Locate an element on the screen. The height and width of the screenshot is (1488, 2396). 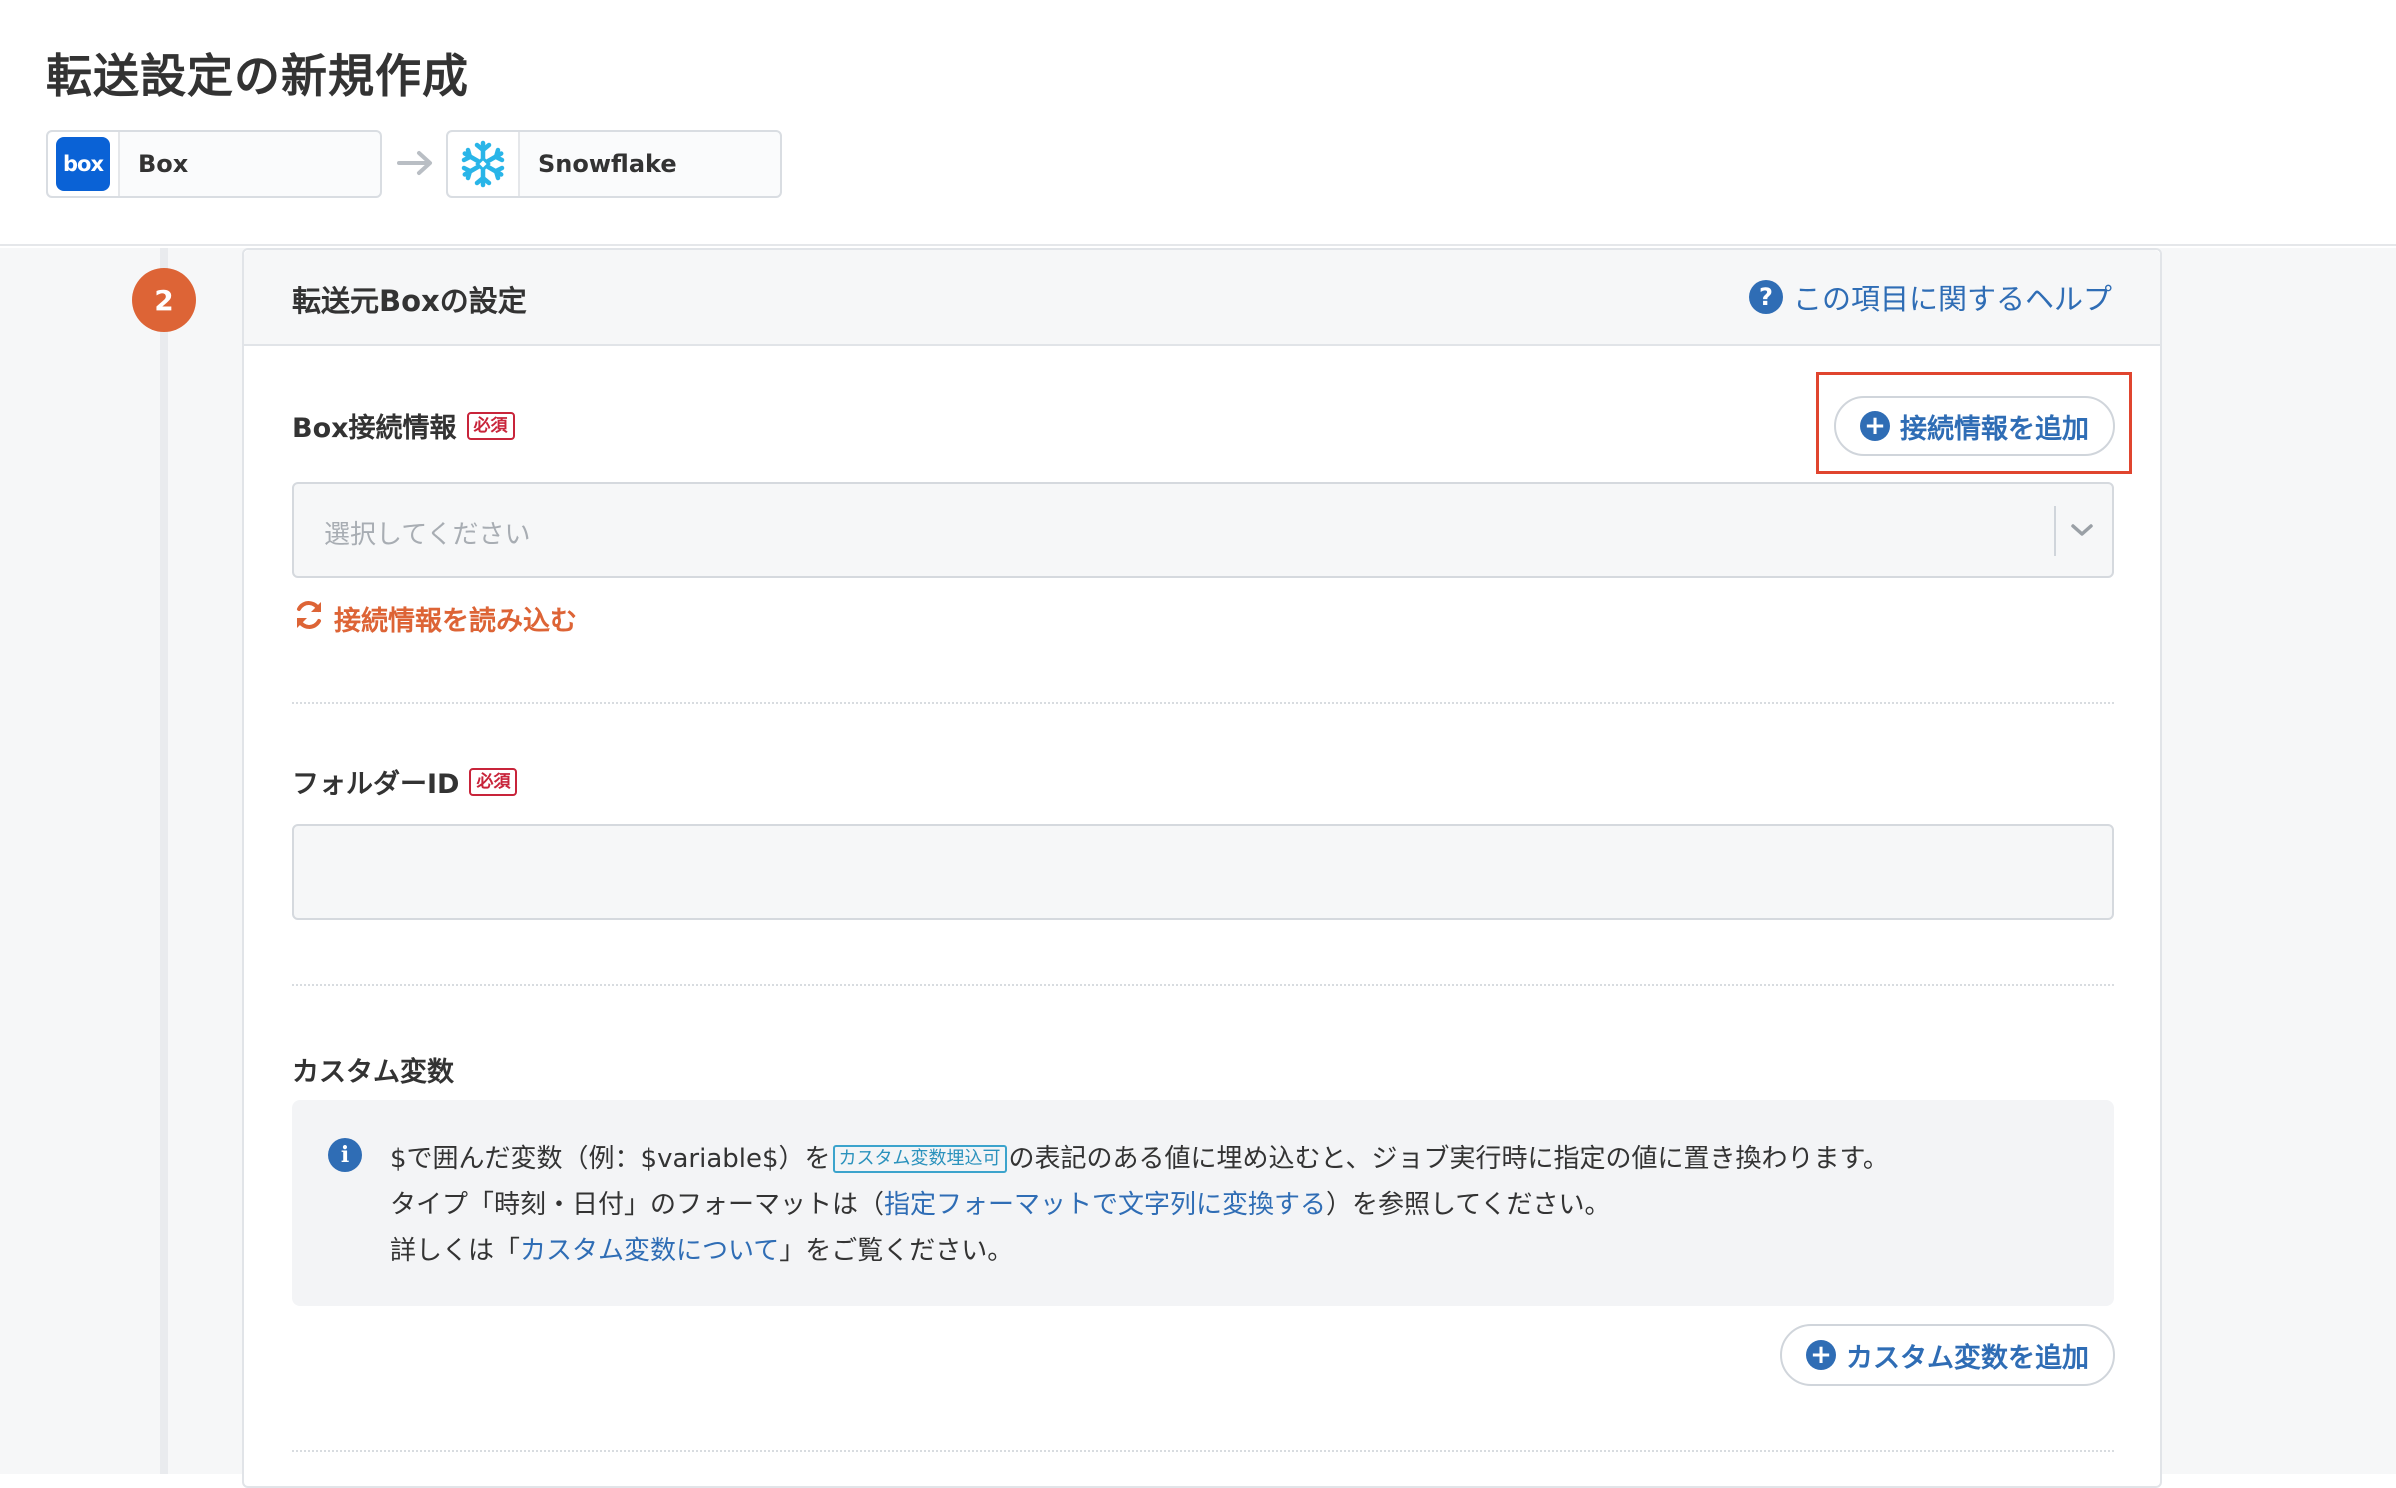
help-link-label: この項目に関するヘルプ is located at coordinates (1952, 299).